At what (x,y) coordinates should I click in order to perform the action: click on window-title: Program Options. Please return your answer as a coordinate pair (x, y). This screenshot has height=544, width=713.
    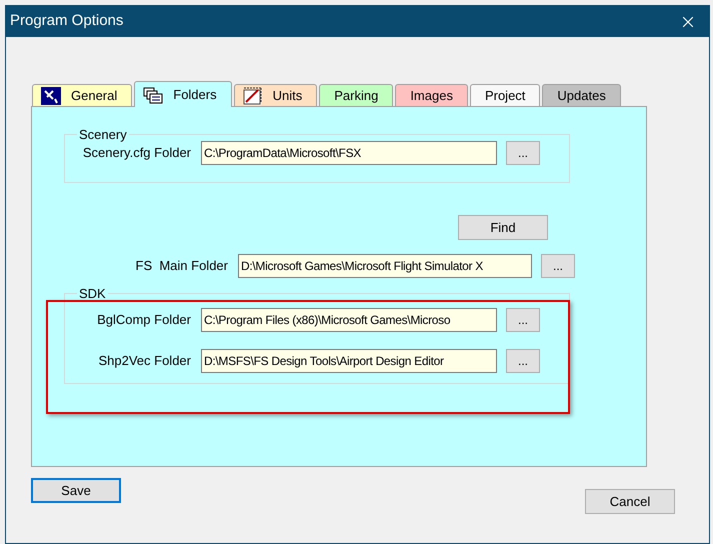
    Looking at the image, I should click on (67, 21).